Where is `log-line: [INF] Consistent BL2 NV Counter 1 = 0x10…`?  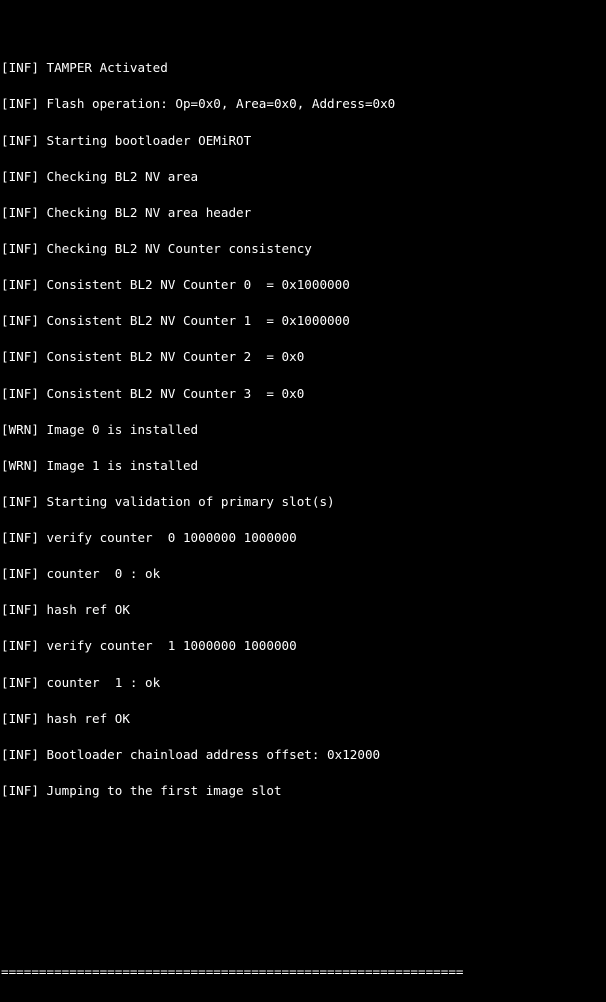 log-line: [INF] Consistent BL2 NV Counter 1 = 0x10… is located at coordinates (303, 321).